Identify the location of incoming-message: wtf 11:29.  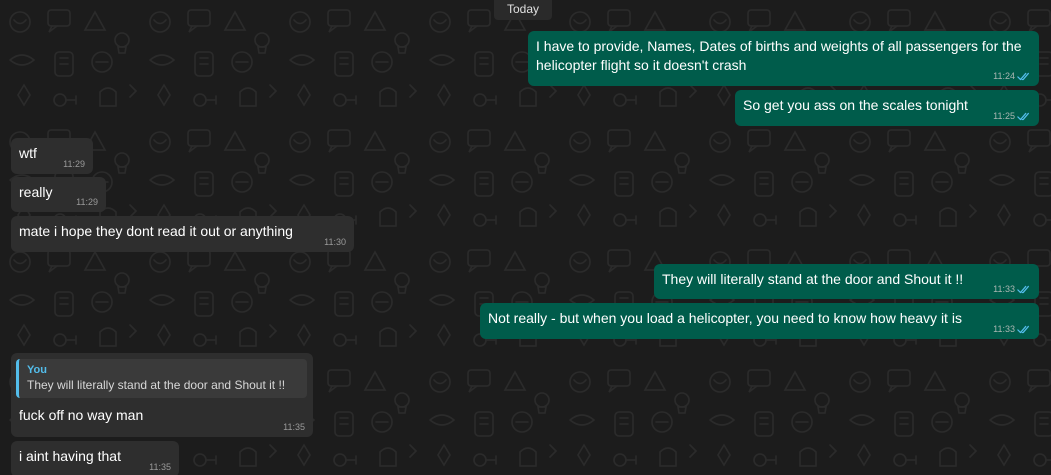
(52, 156).